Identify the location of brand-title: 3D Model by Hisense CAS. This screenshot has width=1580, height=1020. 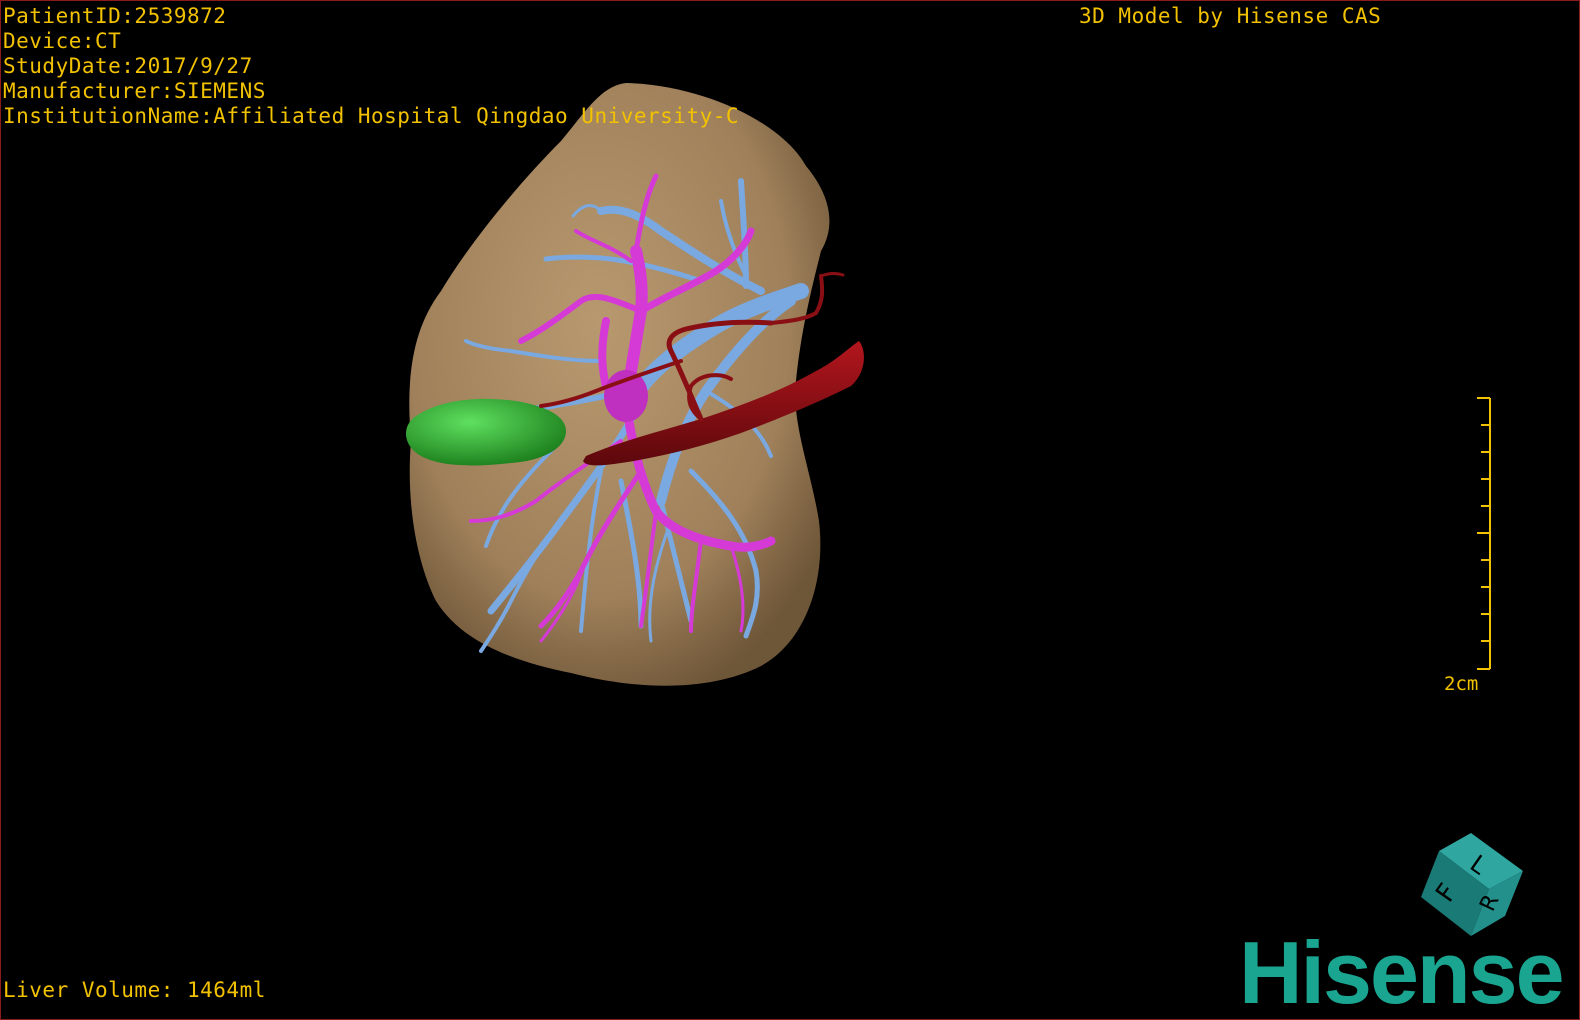
(1230, 16).